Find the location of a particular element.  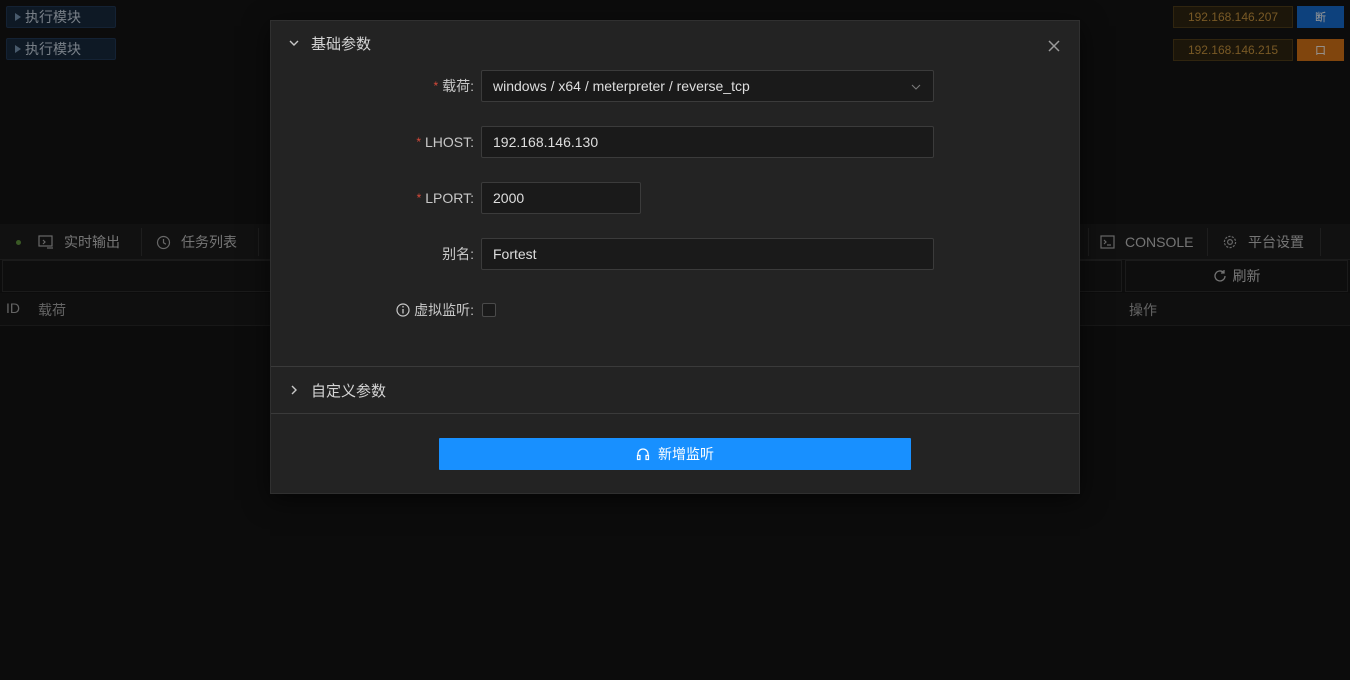

close-icon is located at coordinates (1054, 46).